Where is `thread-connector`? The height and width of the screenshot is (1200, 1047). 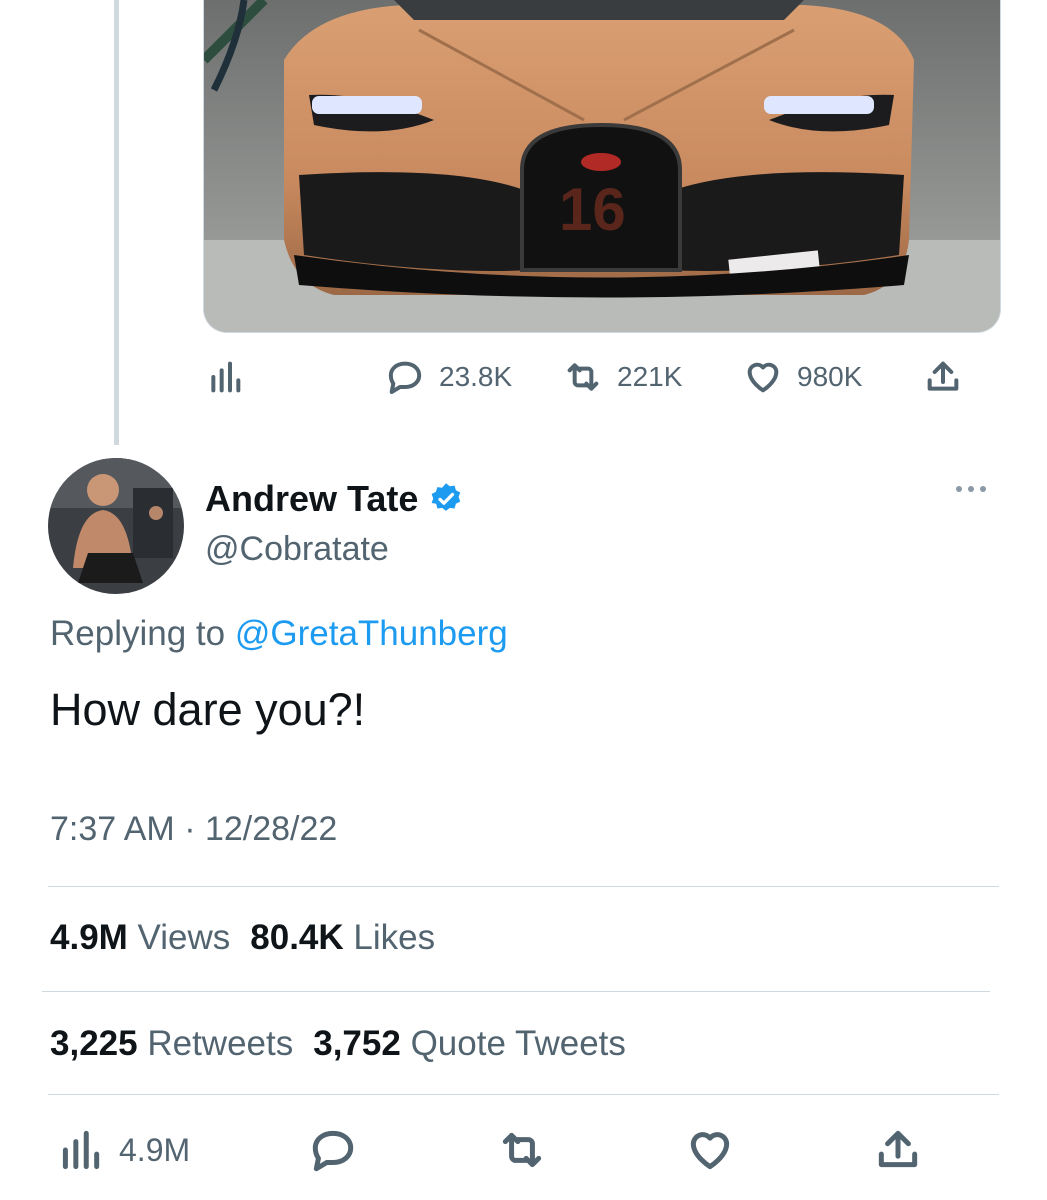
thread-connector is located at coordinates (116, 222).